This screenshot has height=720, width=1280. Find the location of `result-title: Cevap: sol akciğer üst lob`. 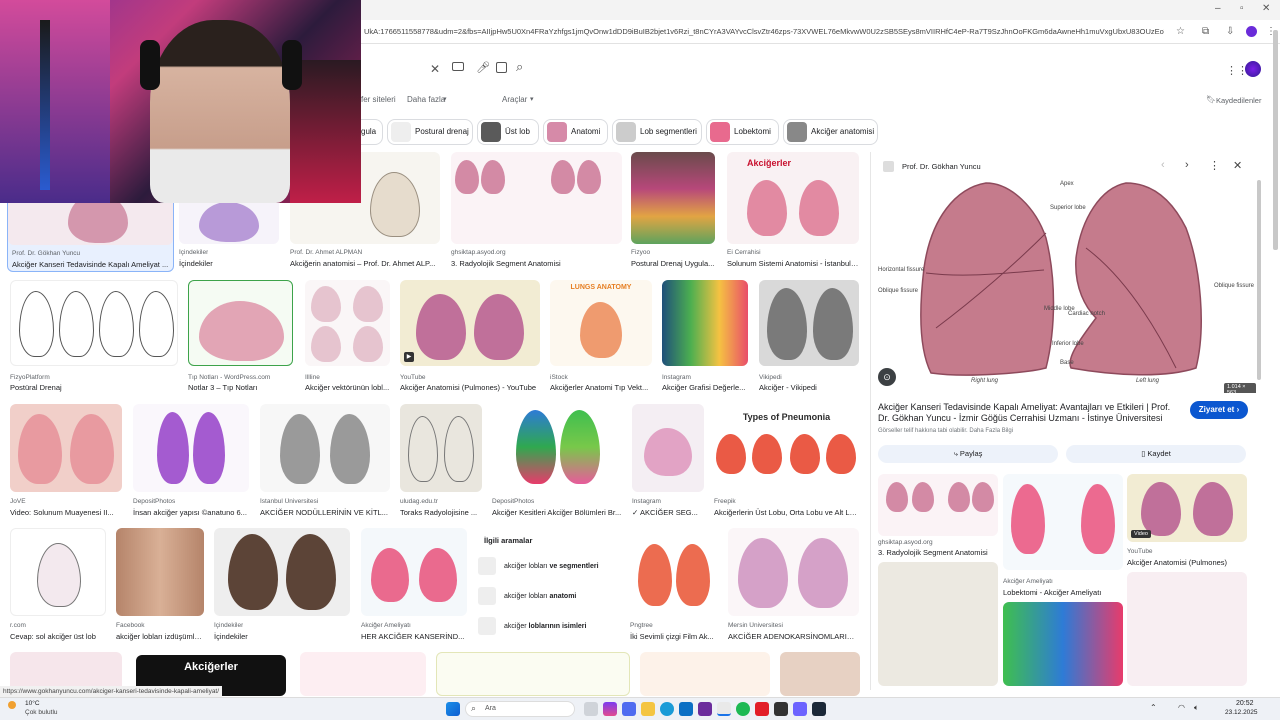

result-title: Cevap: sol akciğer üst lob is located at coordinates (58, 636).